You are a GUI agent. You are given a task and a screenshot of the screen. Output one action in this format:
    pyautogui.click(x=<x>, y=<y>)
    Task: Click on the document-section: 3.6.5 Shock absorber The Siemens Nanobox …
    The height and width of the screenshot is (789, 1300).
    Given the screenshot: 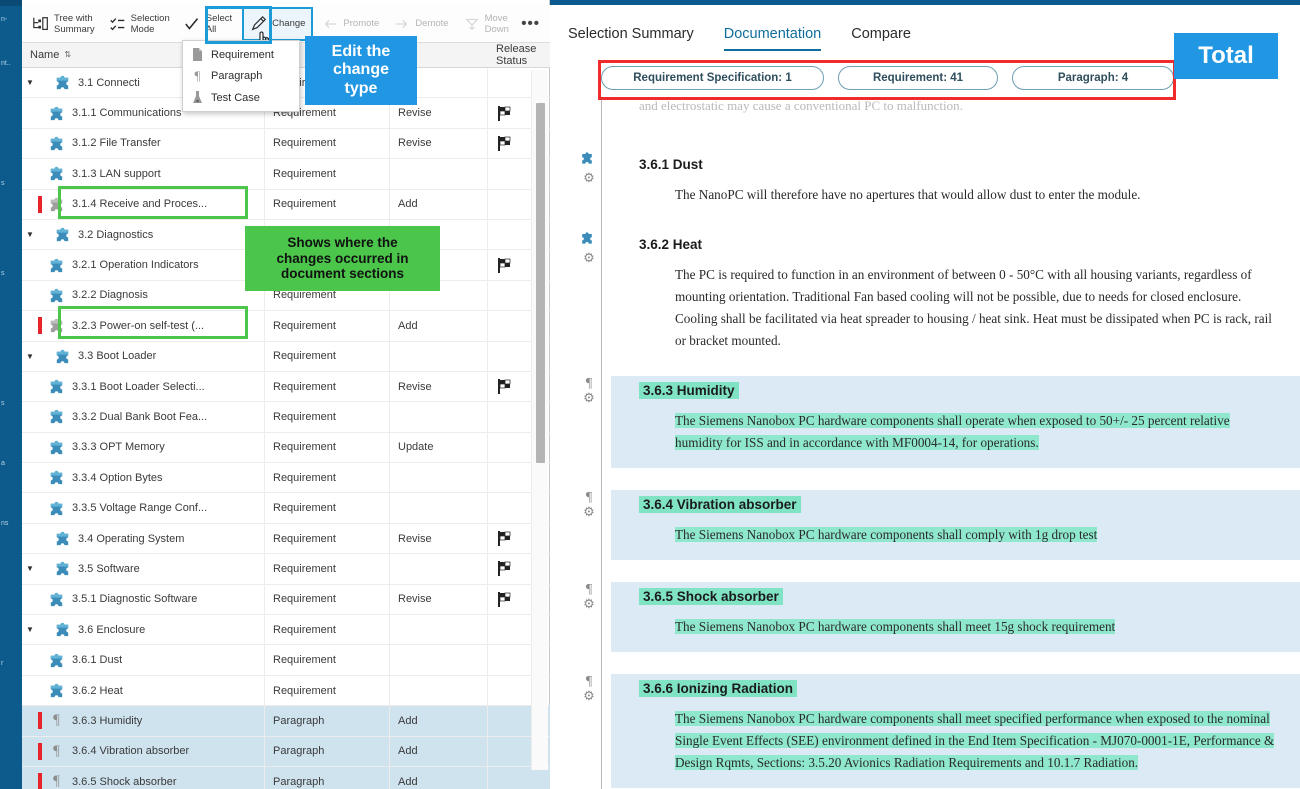 What is the action you would take?
    pyautogui.click(x=955, y=617)
    